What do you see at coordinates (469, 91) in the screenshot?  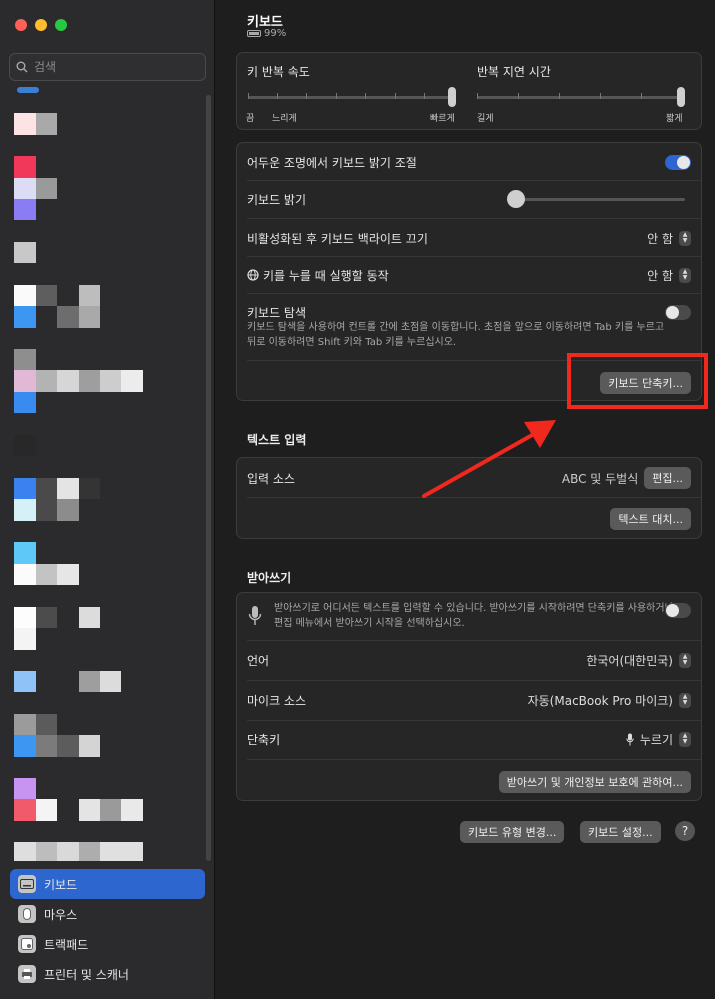 I see `repeat-card: 키 반복 속도 반복 지연 시간 끔 느리게 빠르게 길게 짧게` at bounding box center [469, 91].